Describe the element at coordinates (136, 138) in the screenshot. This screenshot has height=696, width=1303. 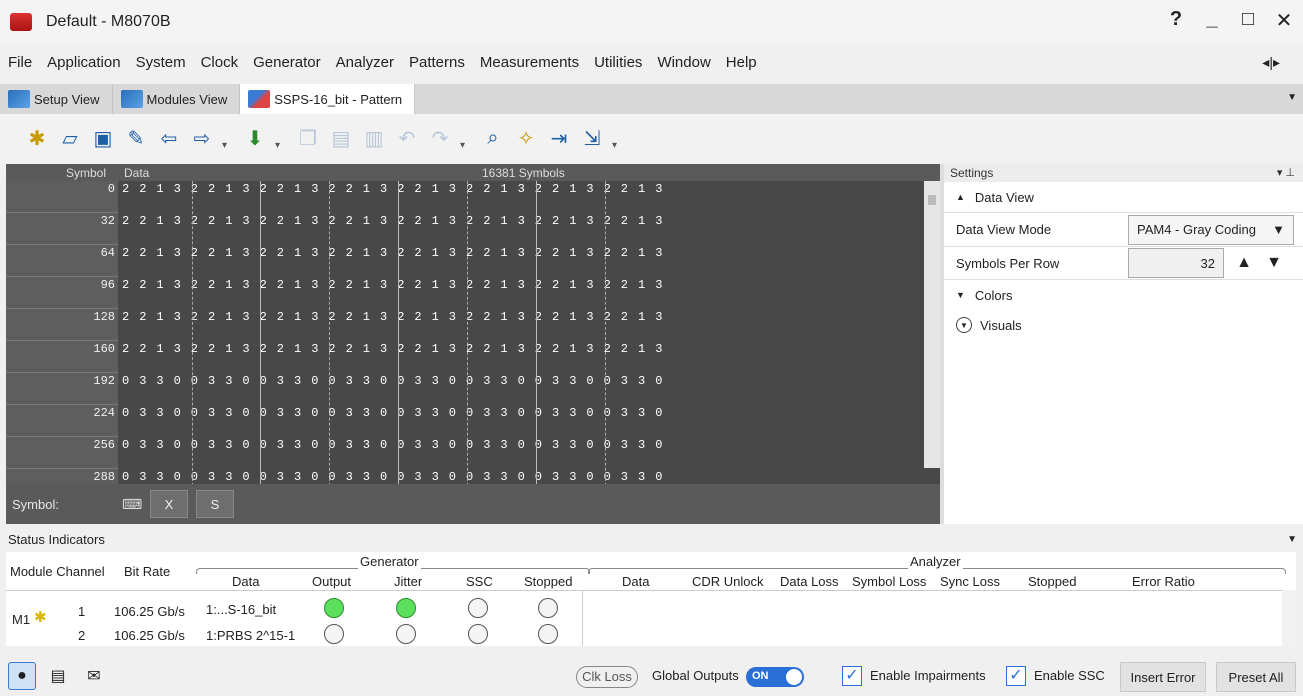
I see `save-as-icon: ✎` at that location.